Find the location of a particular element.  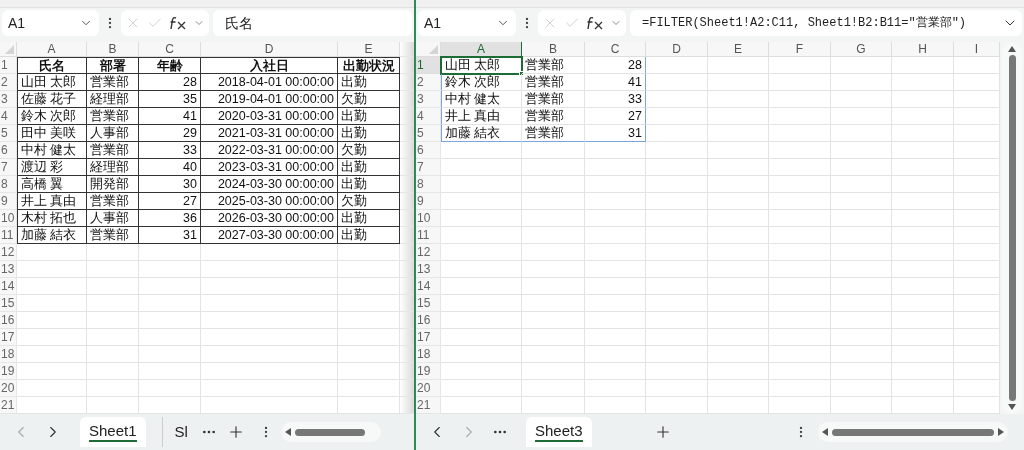

row-header: 17 is located at coordinates (8, 337).